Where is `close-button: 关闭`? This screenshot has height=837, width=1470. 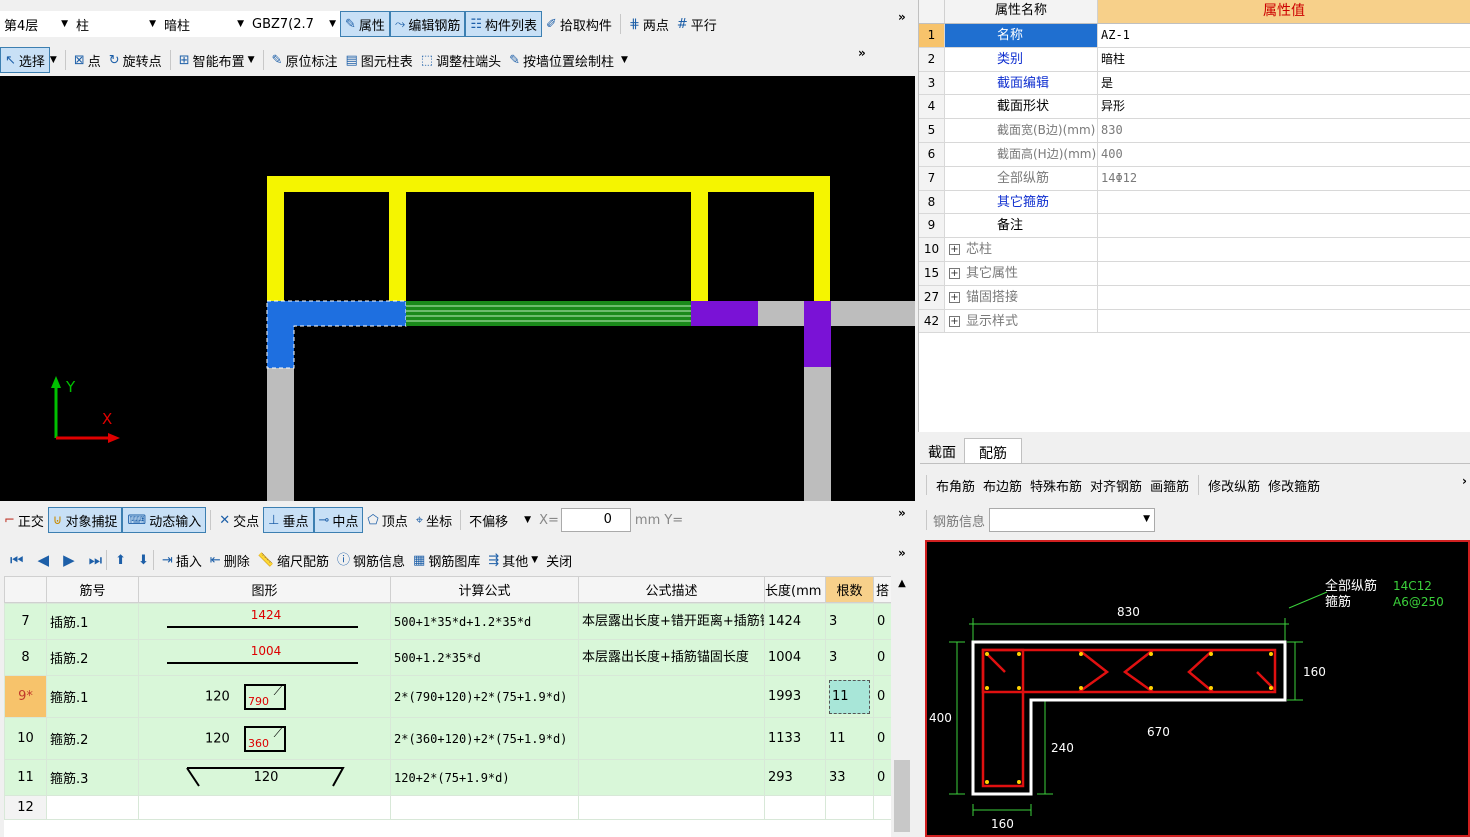
close-button: 关闭 is located at coordinates (559, 560).